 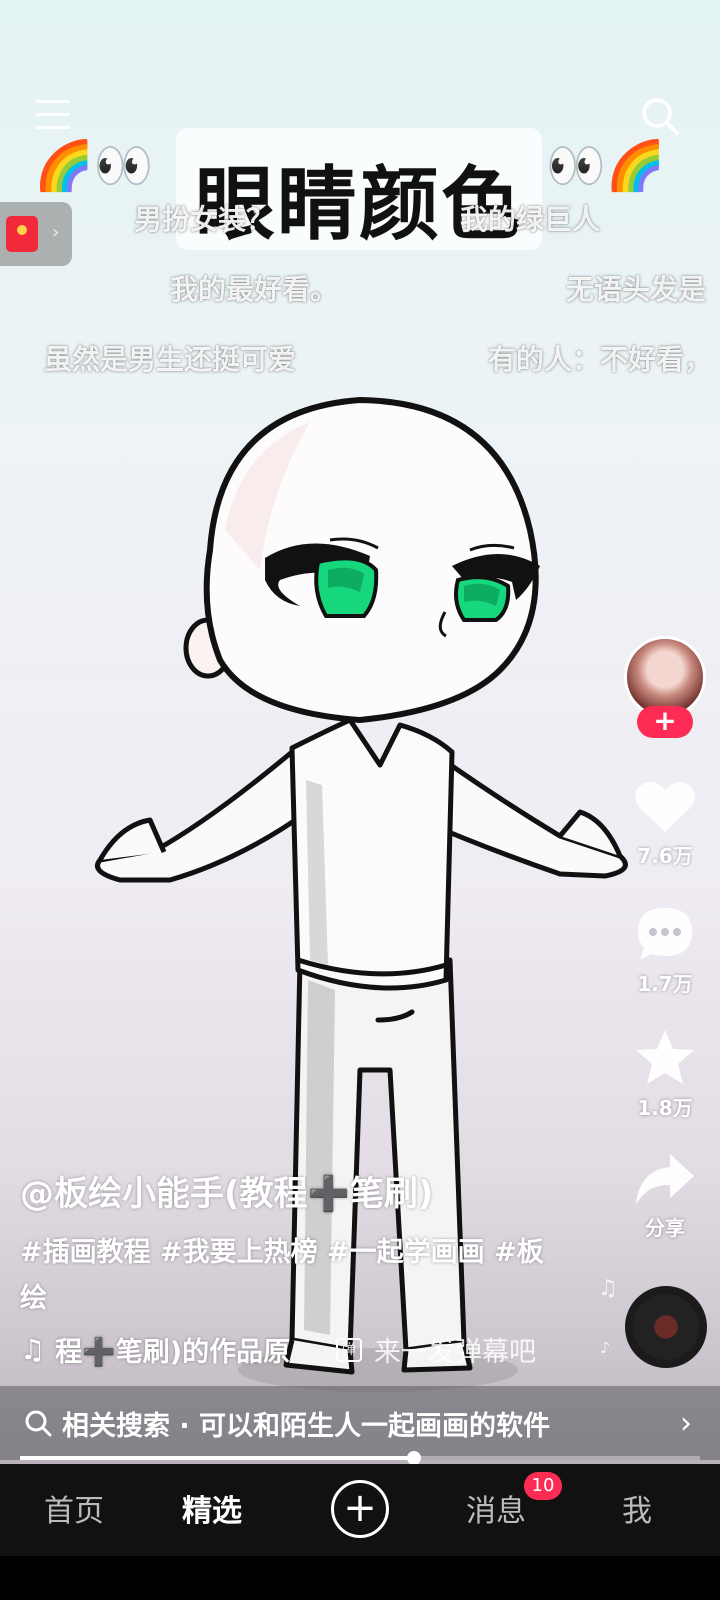 I want to click on follow-button: +, so click(x=665, y=722).